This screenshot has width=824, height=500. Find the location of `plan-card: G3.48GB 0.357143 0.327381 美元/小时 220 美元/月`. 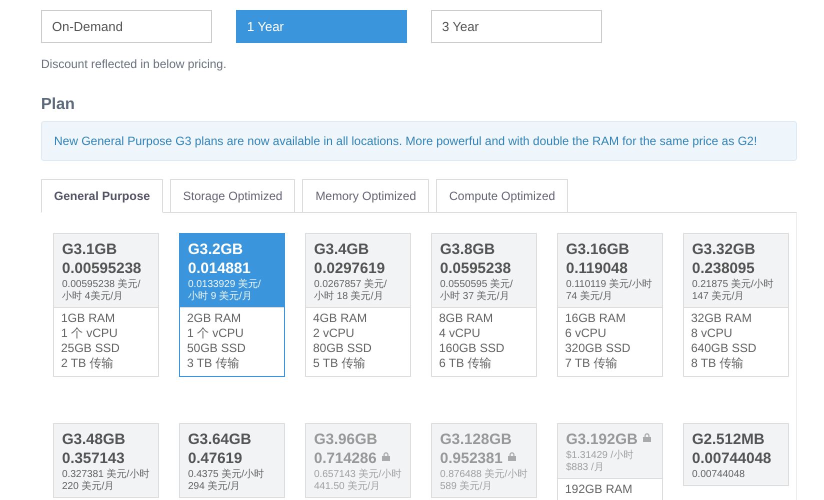

plan-card: G3.48GB 0.357143 0.327381 美元/小时 220 美元/月 is located at coordinates (106, 460).